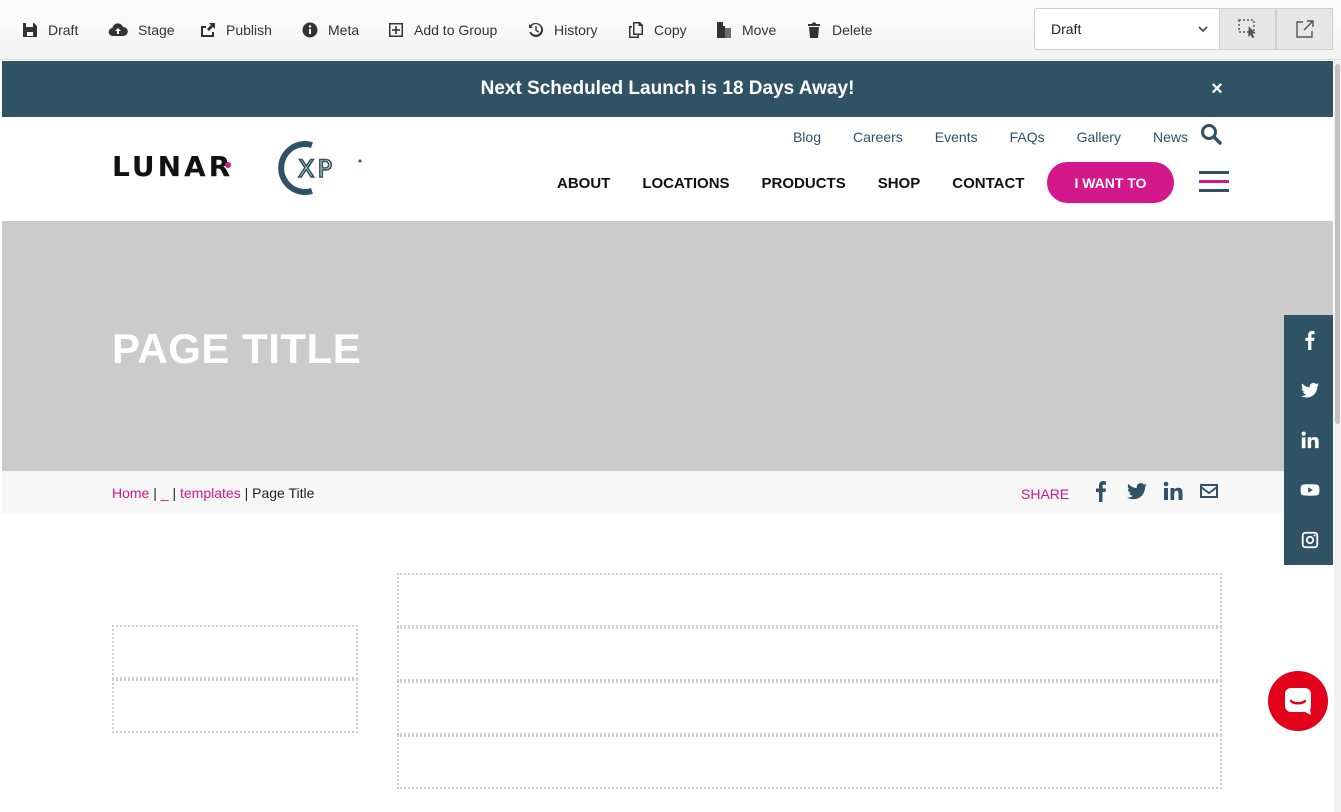 The height and width of the screenshot is (812, 1341). I want to click on social-twitter, so click(1308, 390).